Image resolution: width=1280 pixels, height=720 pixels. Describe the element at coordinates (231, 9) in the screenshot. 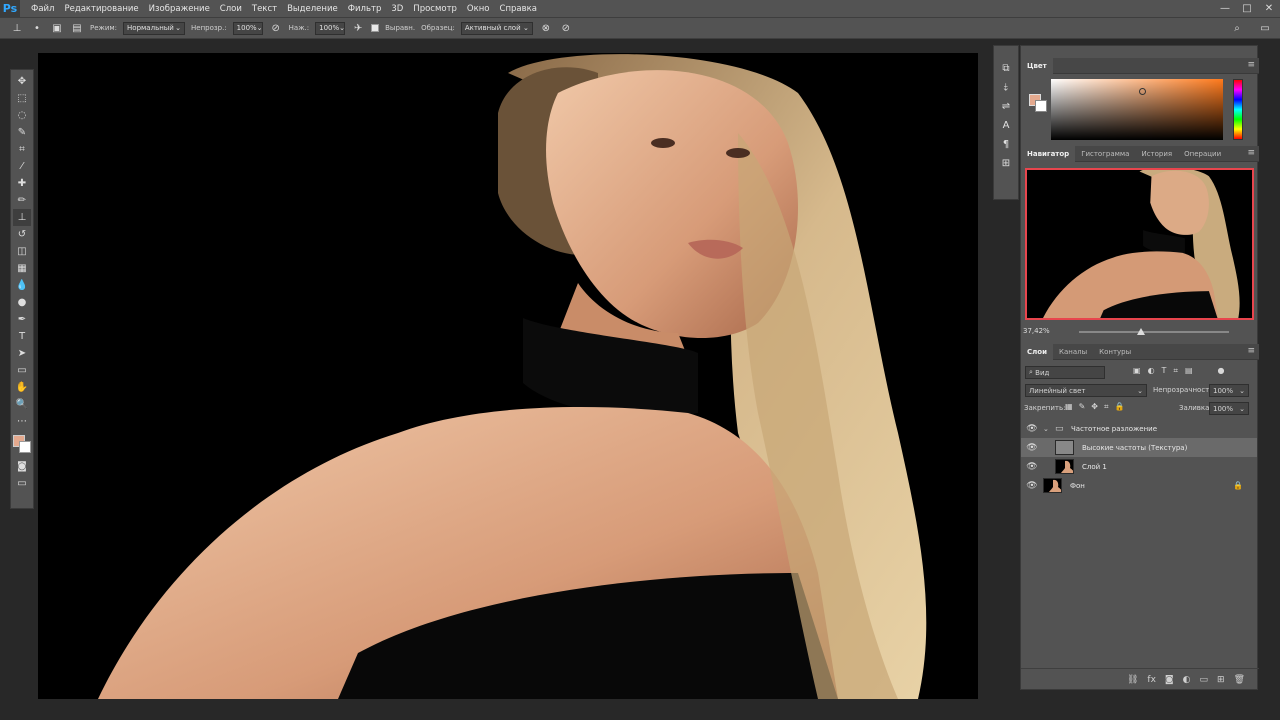

I see `menu-layers: Слои` at that location.